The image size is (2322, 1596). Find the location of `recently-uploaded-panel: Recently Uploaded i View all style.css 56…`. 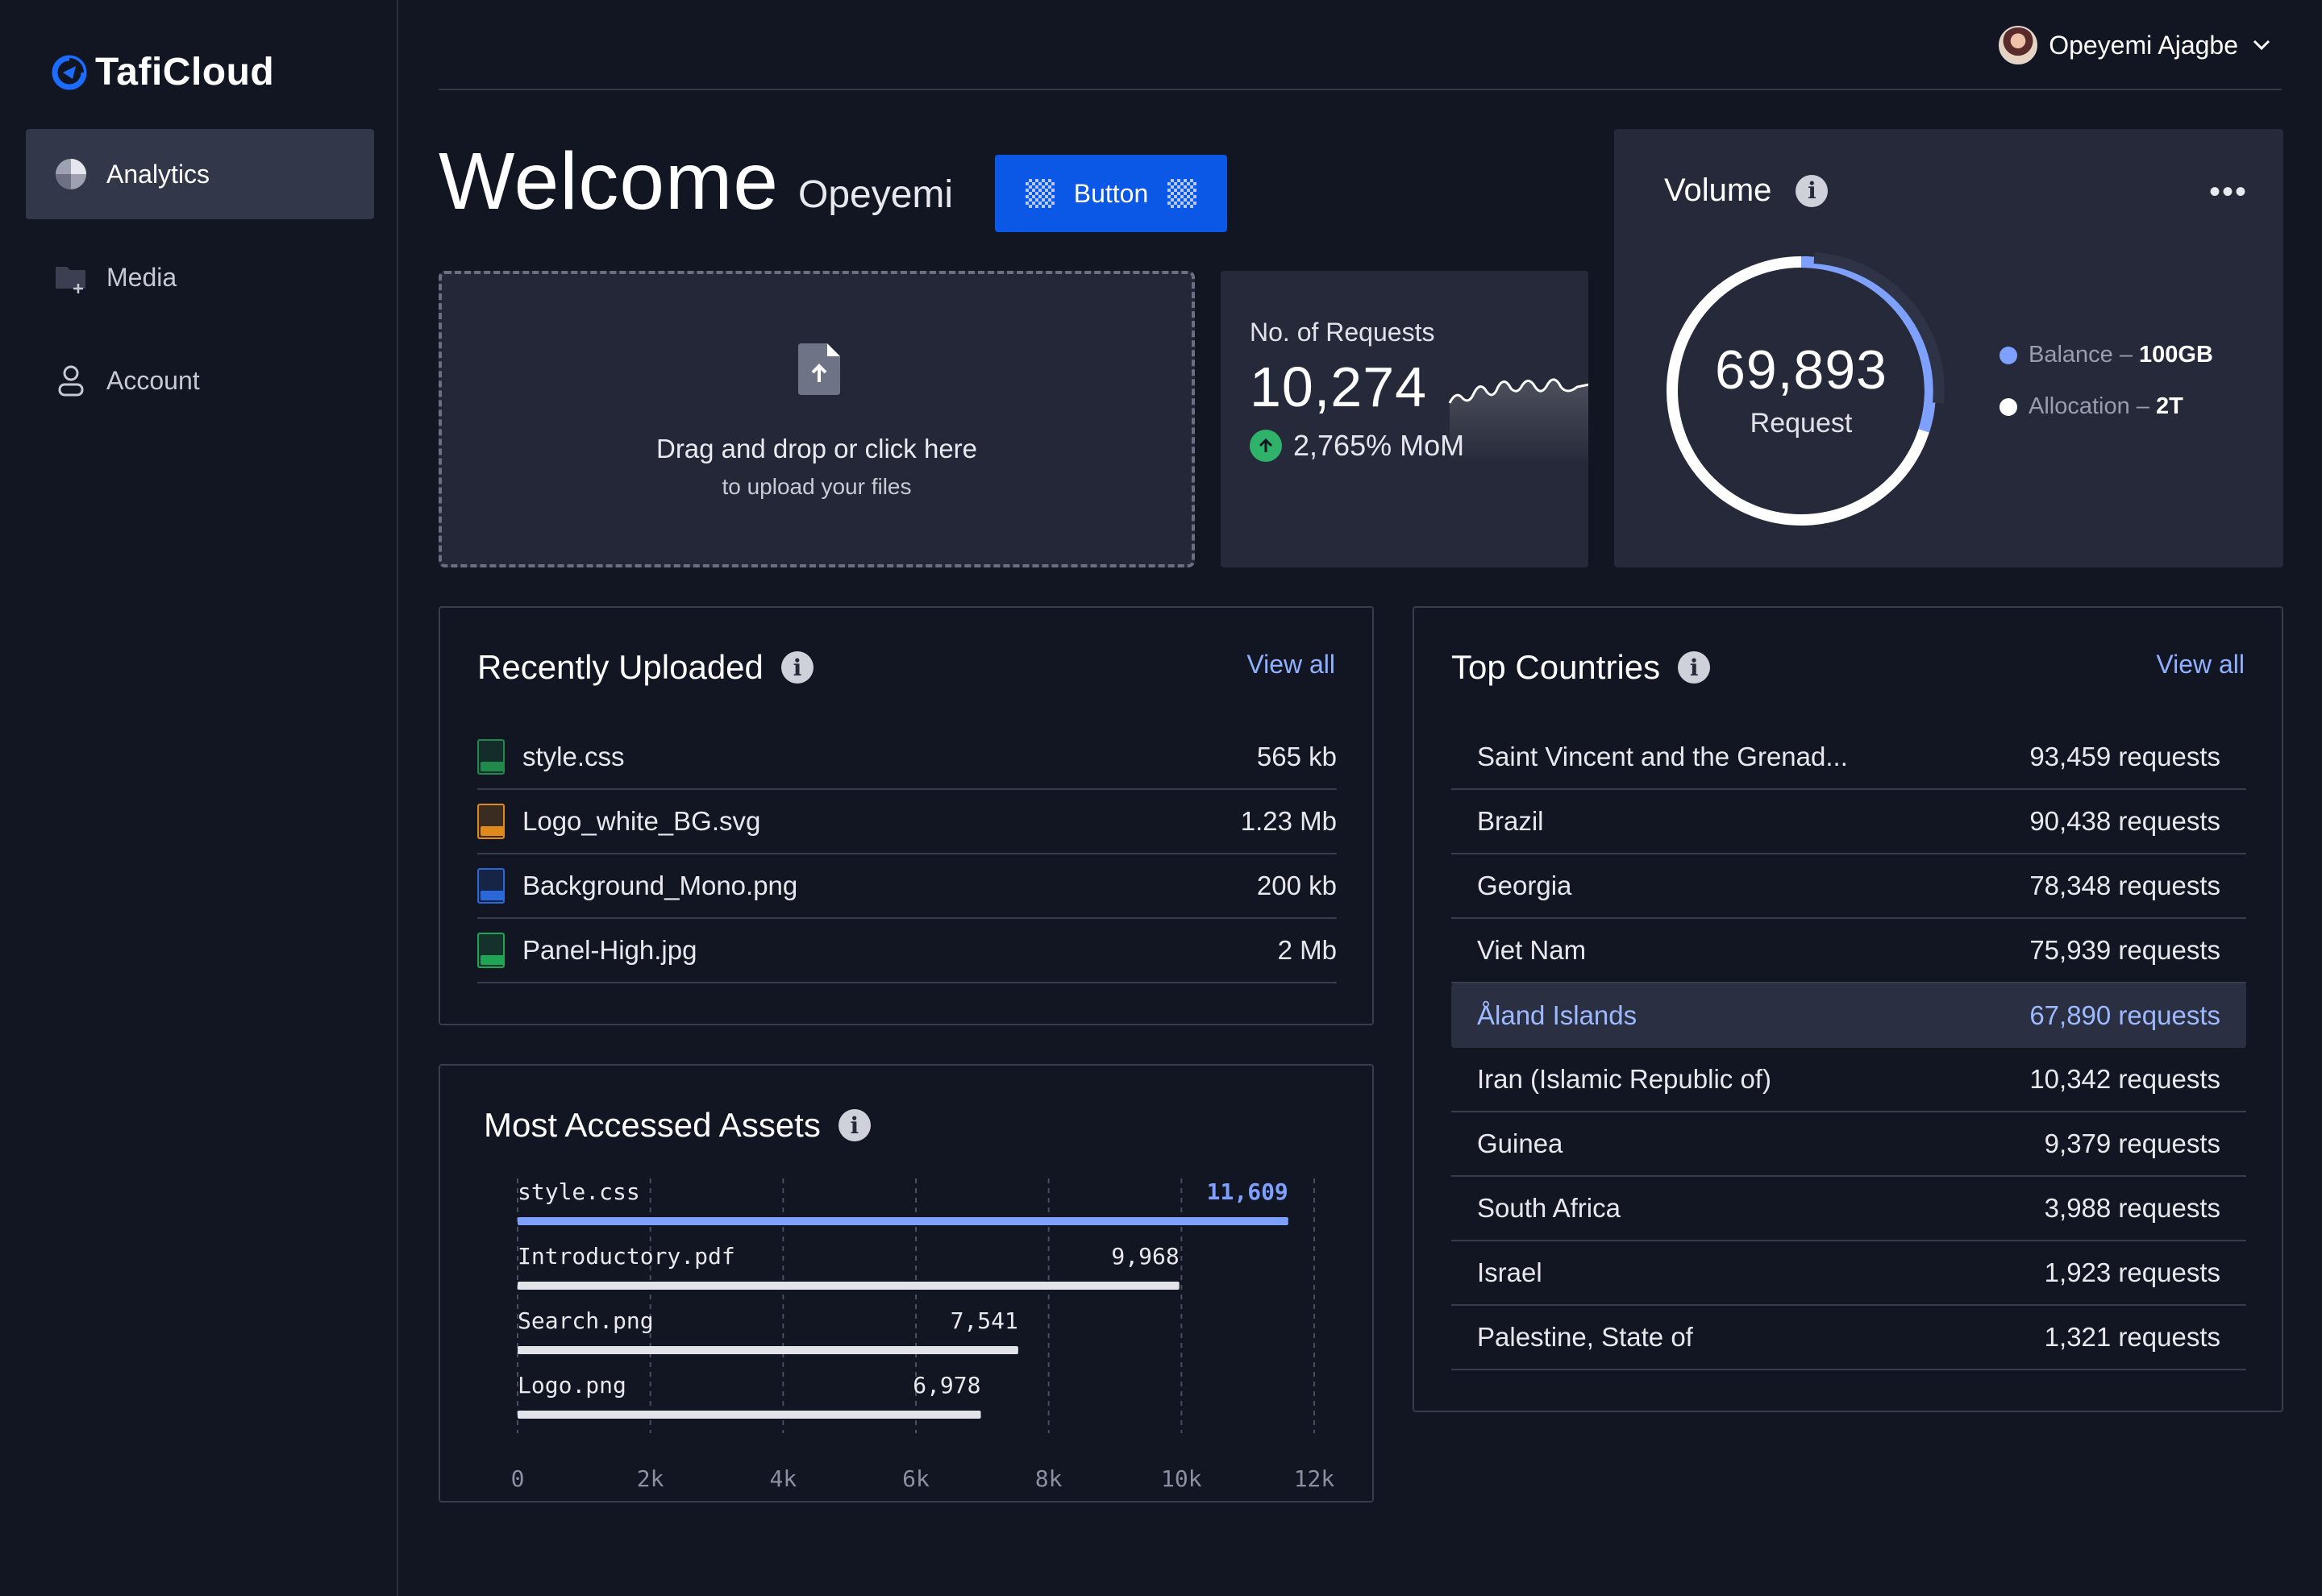

recently-uploaded-panel: Recently Uploaded i View all style.css 56… is located at coordinates (906, 815).